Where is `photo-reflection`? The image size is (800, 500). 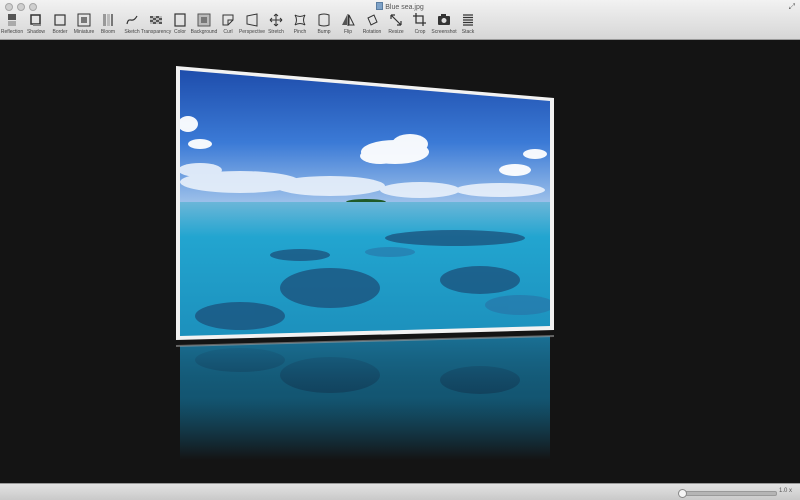 photo-reflection is located at coordinates (365, 398).